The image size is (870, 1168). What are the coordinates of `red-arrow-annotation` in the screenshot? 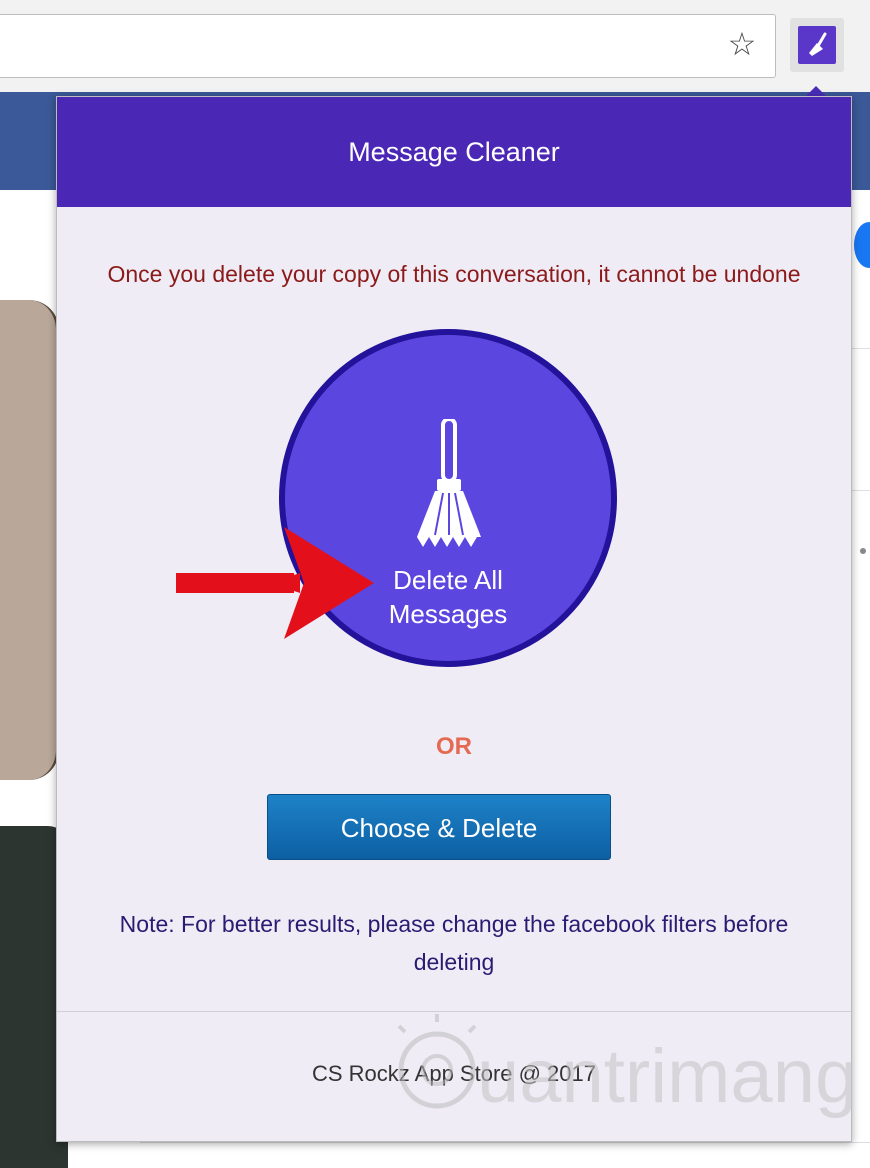 It's located at (275, 583).